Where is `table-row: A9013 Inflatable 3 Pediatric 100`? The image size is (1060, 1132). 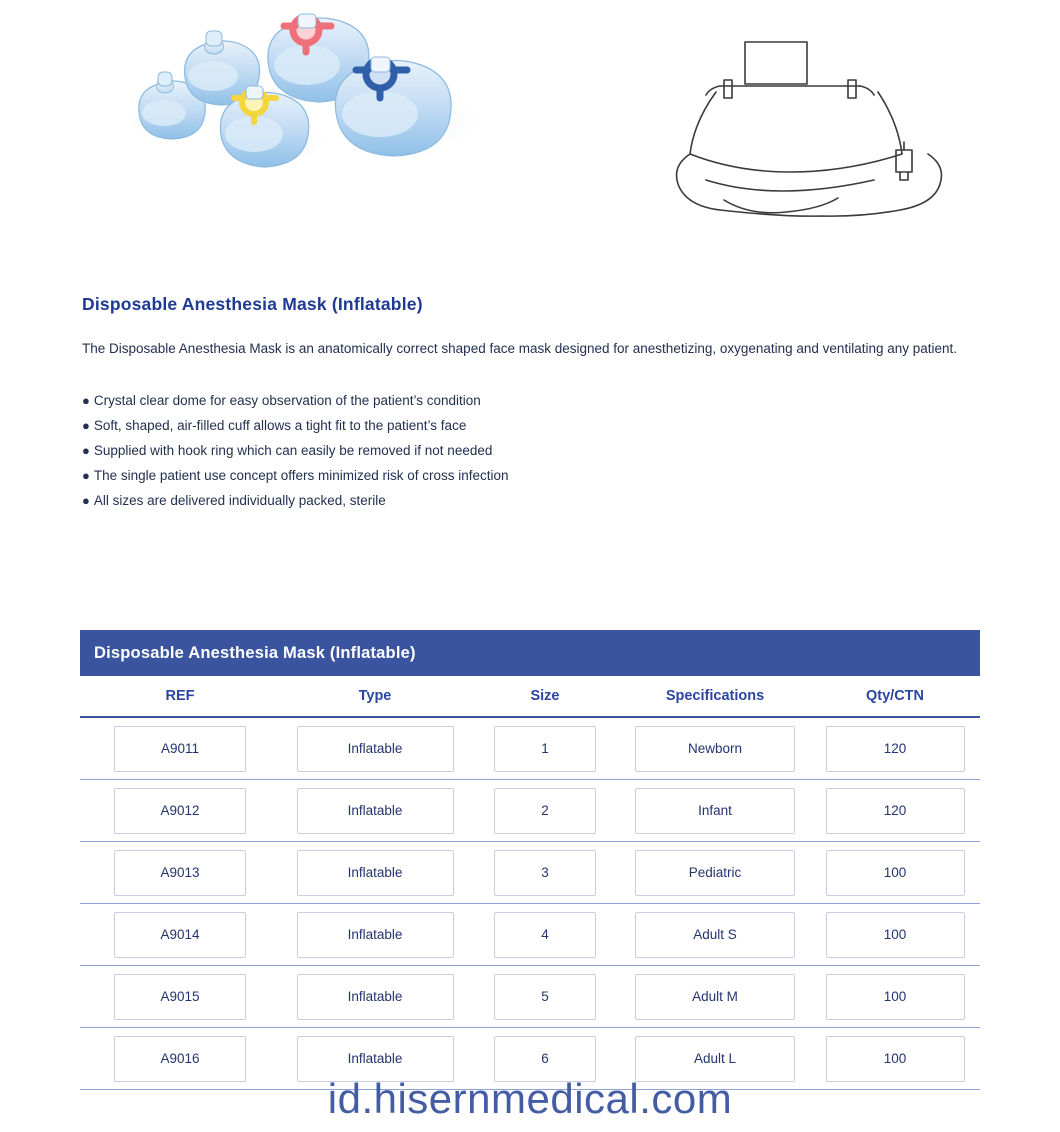 table-row: A9013 Inflatable 3 Pediatric 100 is located at coordinates (530, 873).